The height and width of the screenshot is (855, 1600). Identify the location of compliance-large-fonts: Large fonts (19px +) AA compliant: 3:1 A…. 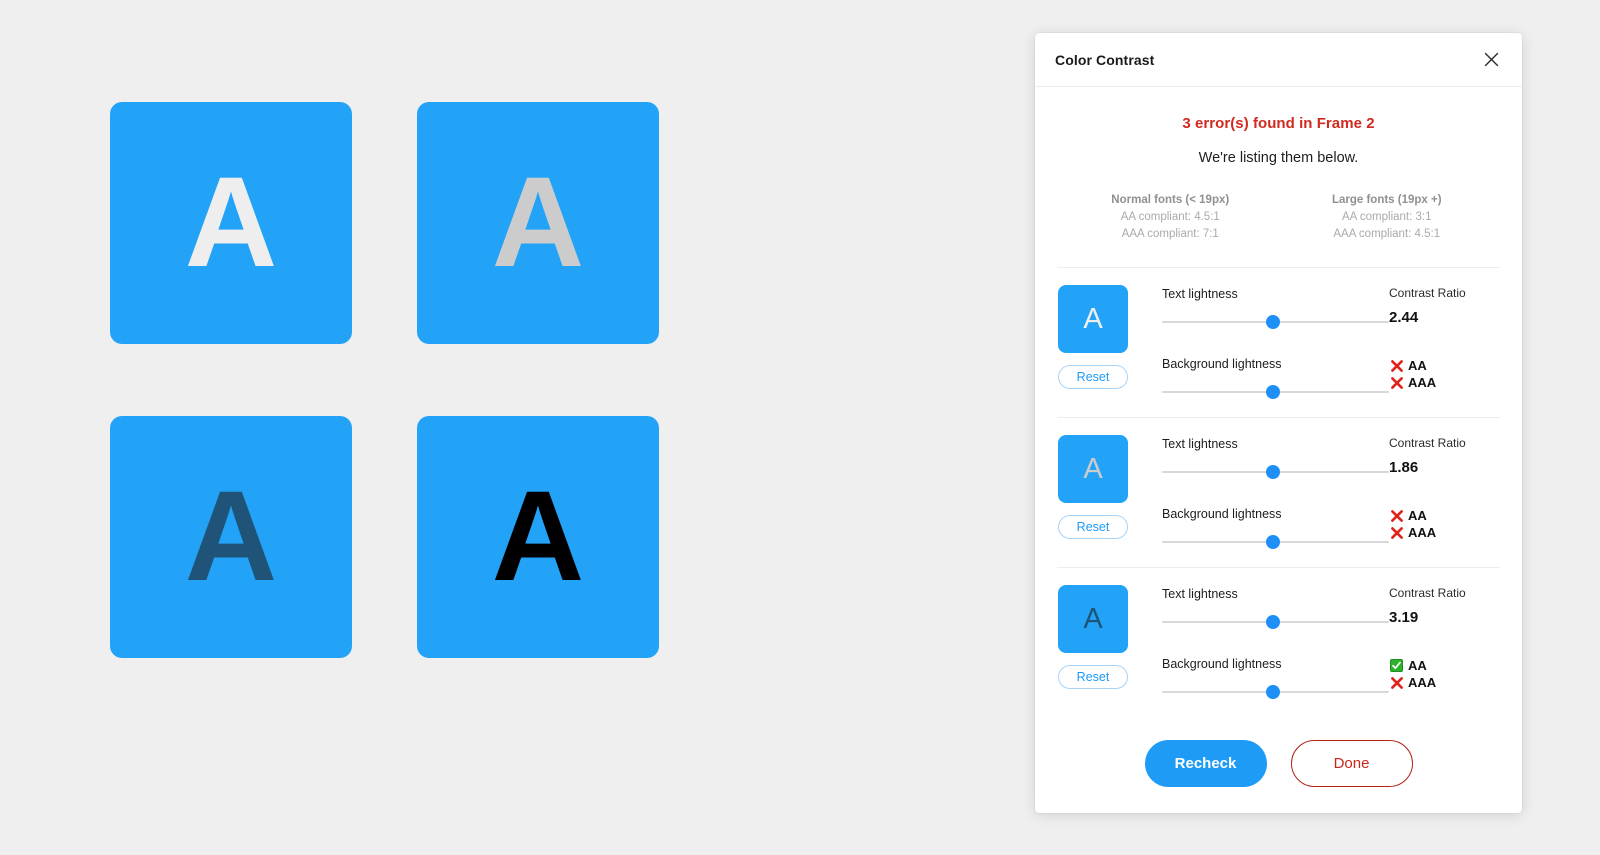
(1387, 217).